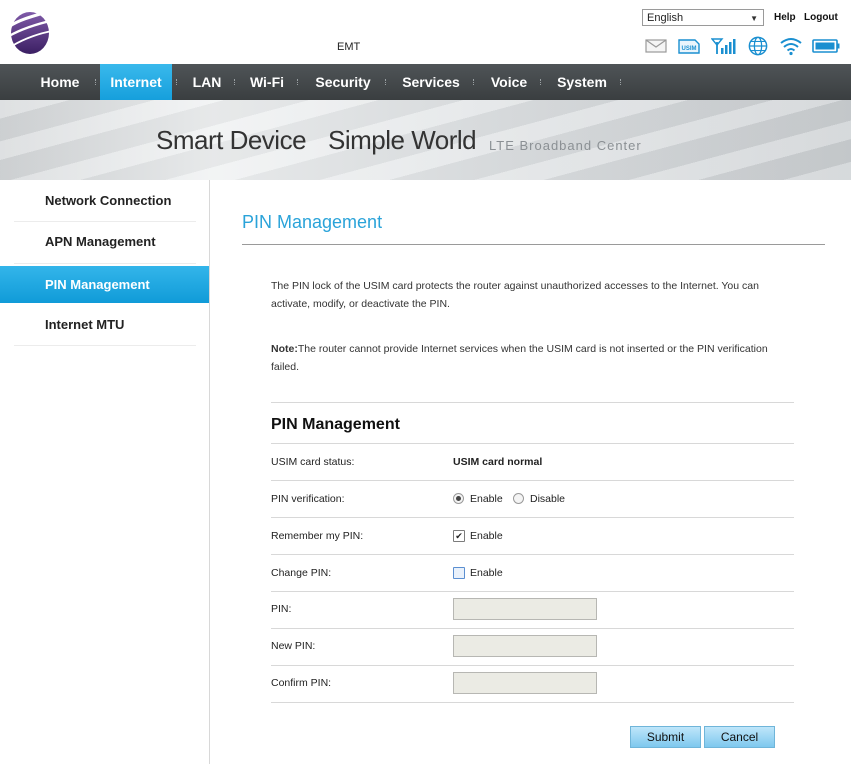 This screenshot has height=764, width=851. Describe the element at coordinates (104, 201) in the screenshot. I see `sidebar-item-network-connection: Network Connection` at that location.